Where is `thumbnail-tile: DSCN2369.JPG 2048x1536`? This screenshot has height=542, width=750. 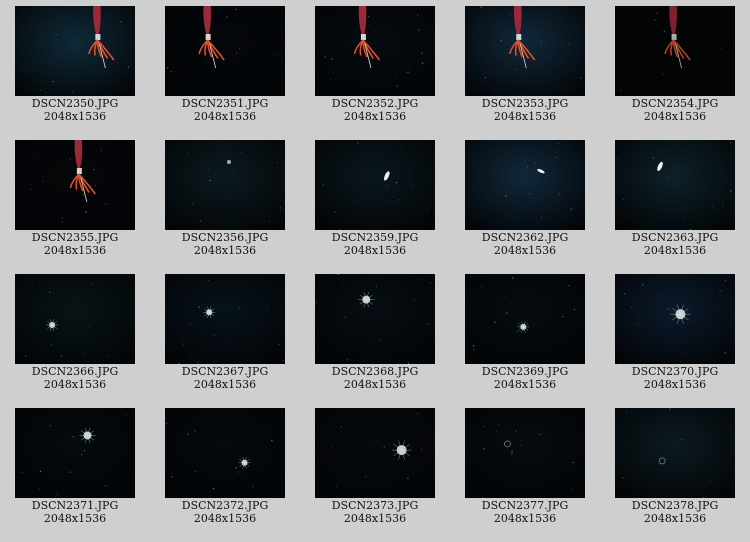 thumbnail-tile: DSCN2369.JPG 2048x1536 is located at coordinates (525, 333).